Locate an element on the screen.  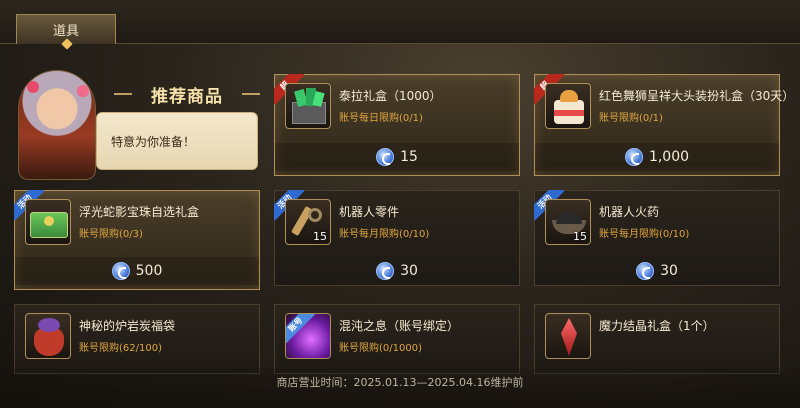
item-purchase-limit: 账号限购(0/1) is located at coordinates (631, 118).